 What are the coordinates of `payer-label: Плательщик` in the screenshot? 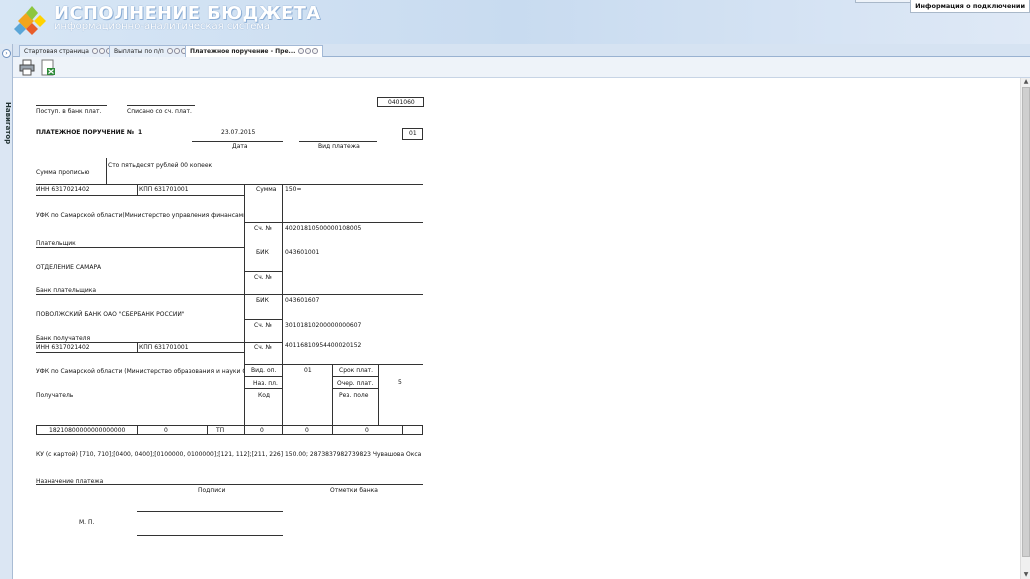 It's located at (56, 243).